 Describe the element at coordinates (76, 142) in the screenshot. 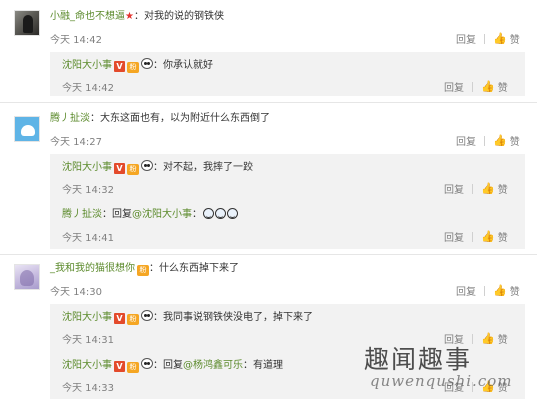

I see `timestamp: 今天 14:27` at that location.